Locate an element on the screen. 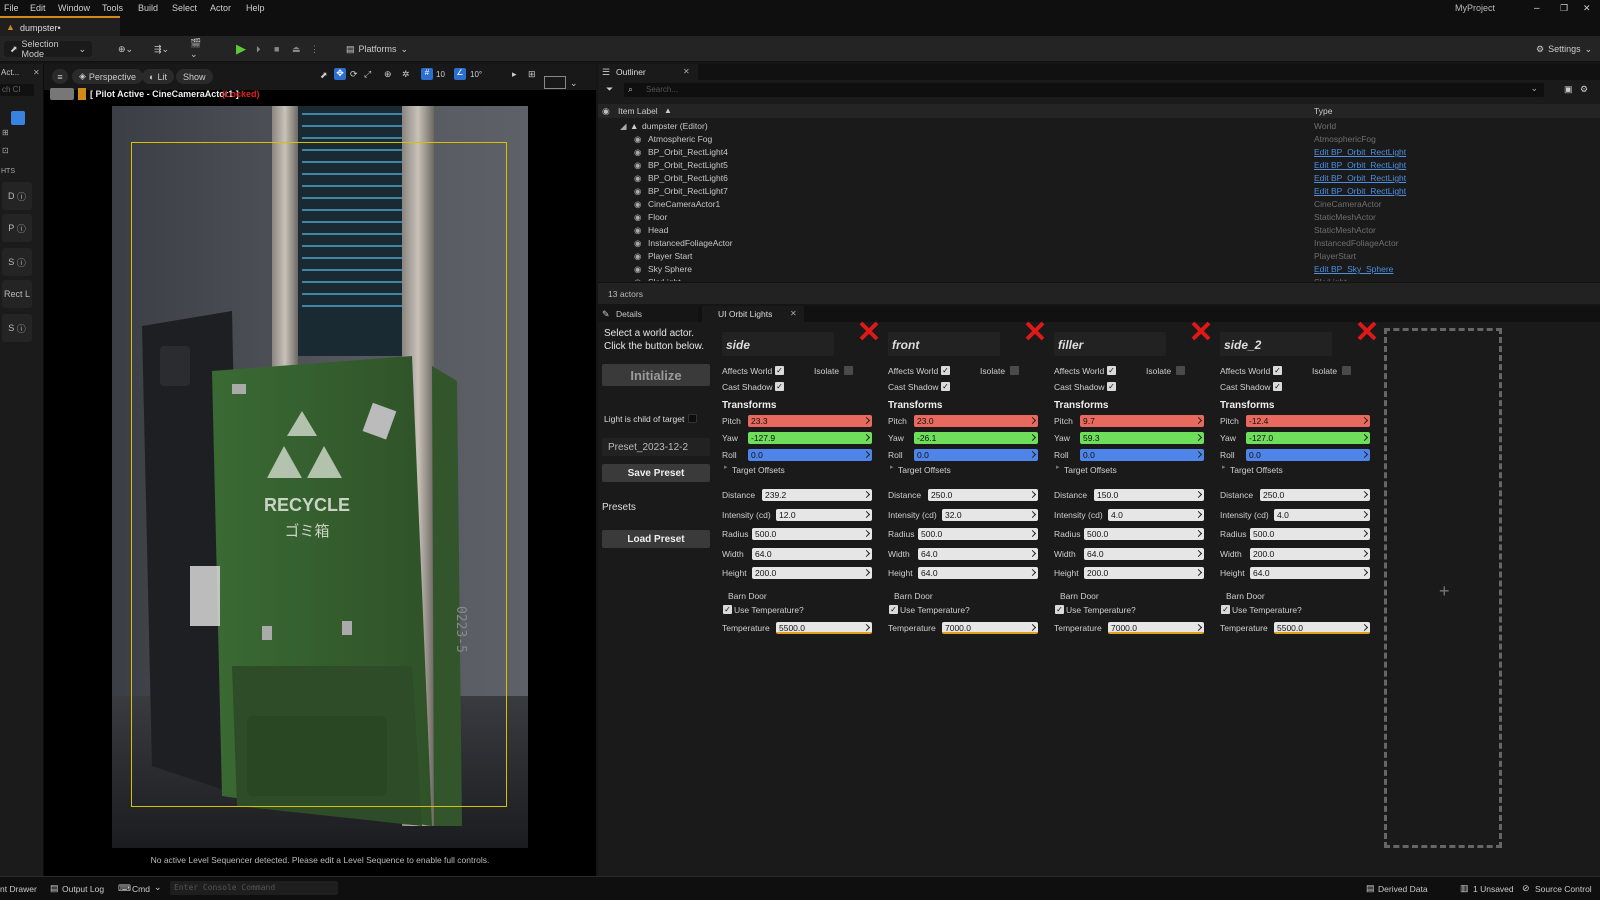 The image size is (1600, 900). surface-snap-icon: ✲ is located at coordinates (406, 74).